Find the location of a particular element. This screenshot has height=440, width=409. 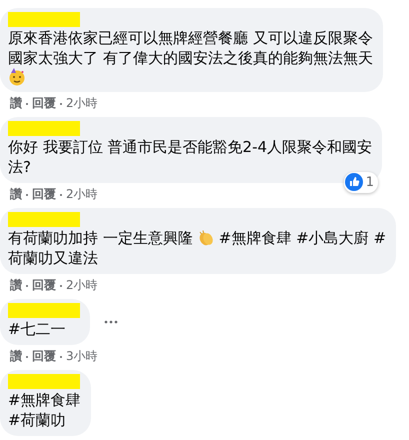

comment-text: #無牌食肆 is located at coordinates (44, 400).